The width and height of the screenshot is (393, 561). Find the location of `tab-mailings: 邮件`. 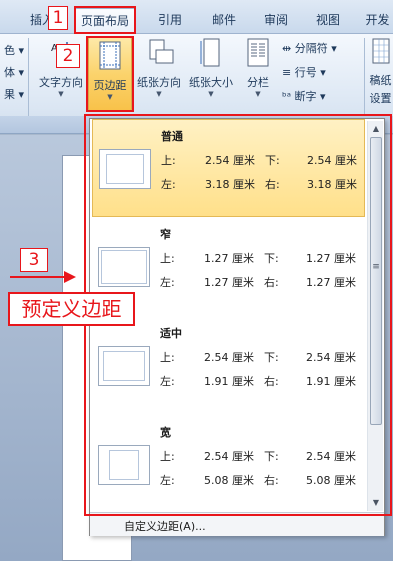

tab-mailings: 邮件 is located at coordinates (224, 20).